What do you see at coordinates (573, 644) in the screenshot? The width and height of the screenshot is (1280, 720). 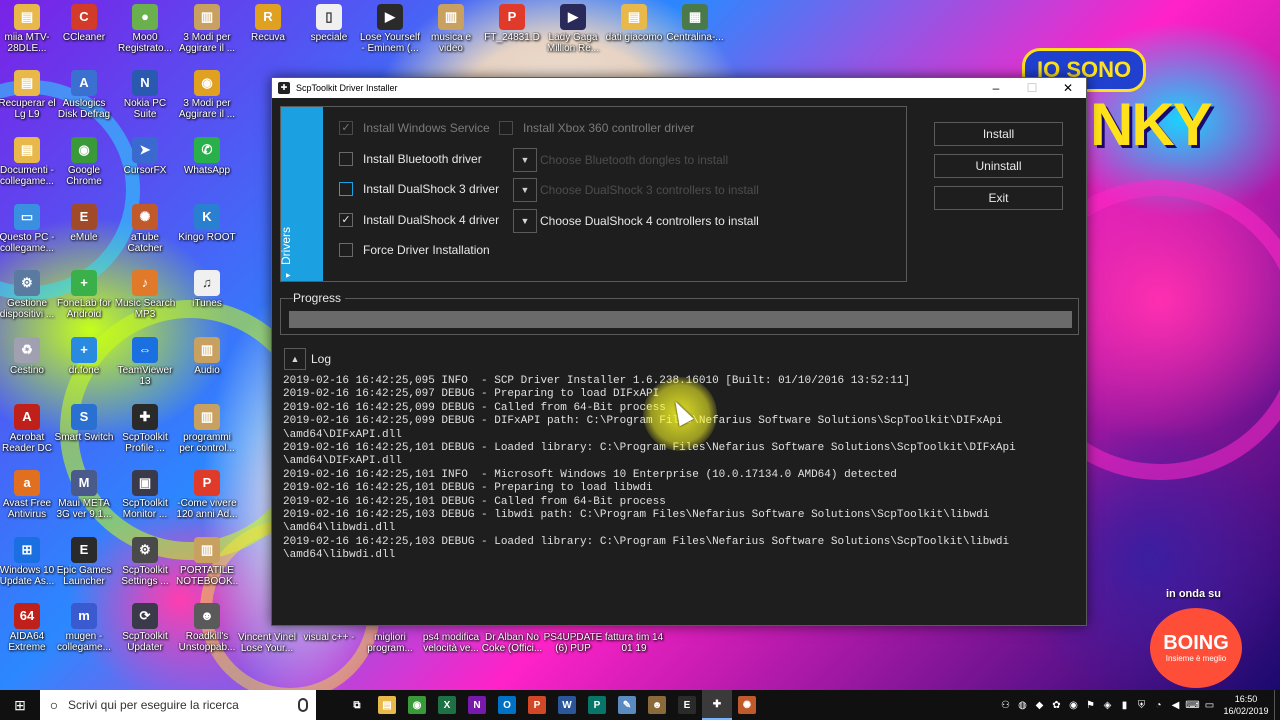 I see `desktop-icon: PS4UPDATE (6) PUP` at bounding box center [573, 644].